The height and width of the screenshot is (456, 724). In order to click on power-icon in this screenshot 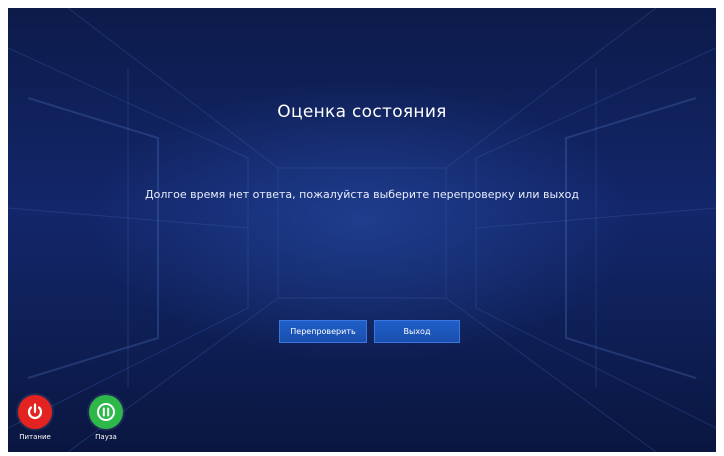, I will do `click(35, 411)`.